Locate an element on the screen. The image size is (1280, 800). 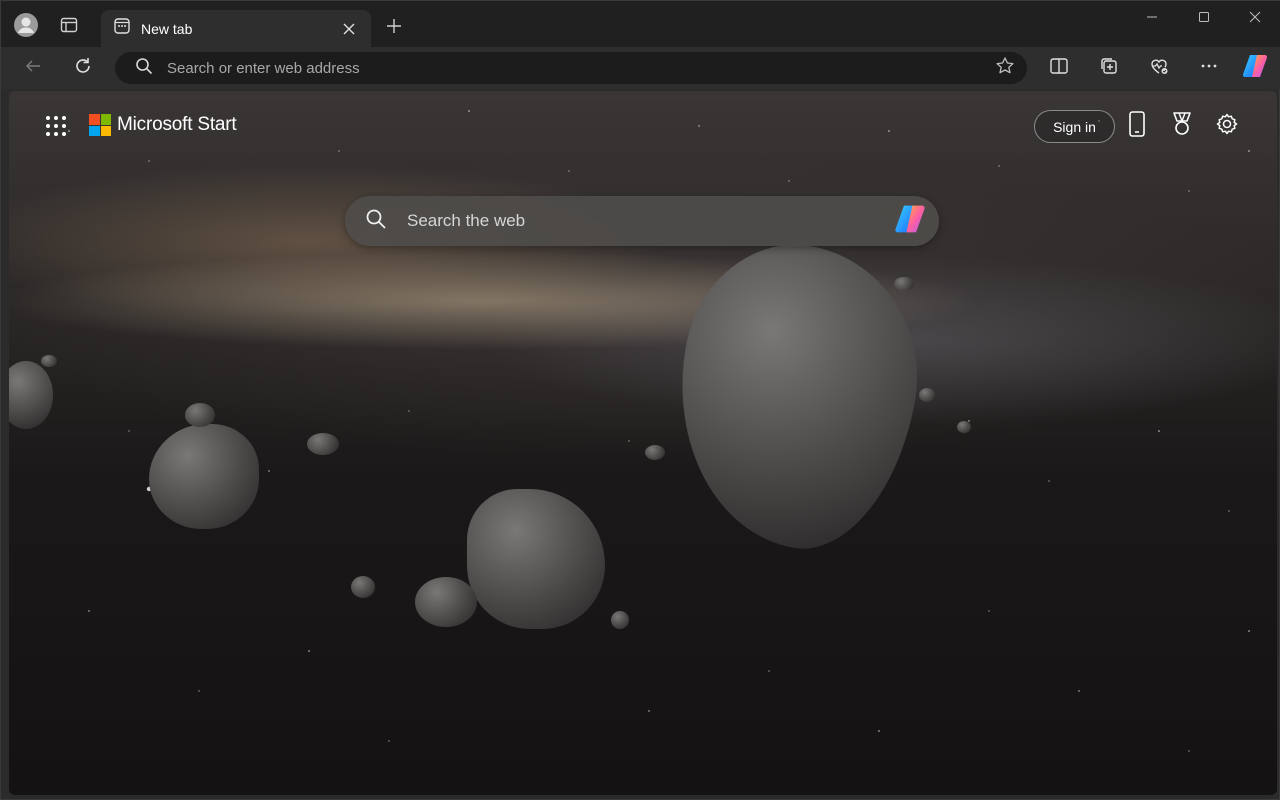
more-button is located at coordinates (1209, 68).